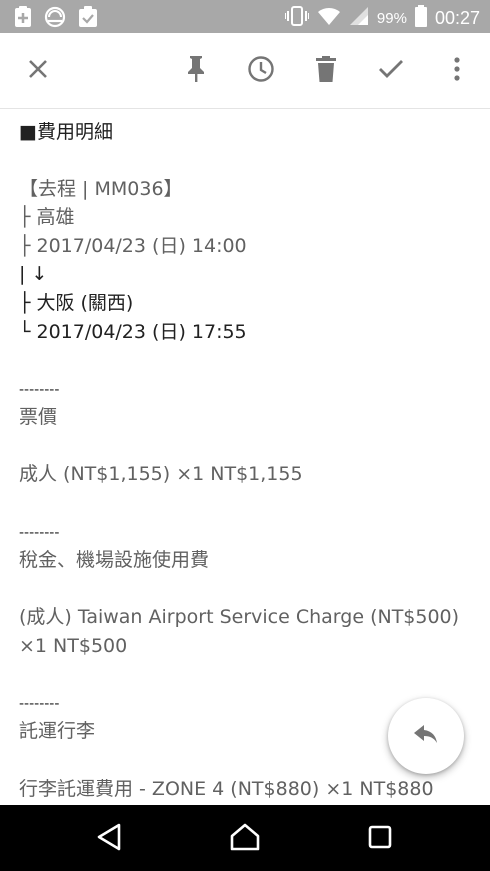  I want to click on note-line: | ↓, so click(33, 274).